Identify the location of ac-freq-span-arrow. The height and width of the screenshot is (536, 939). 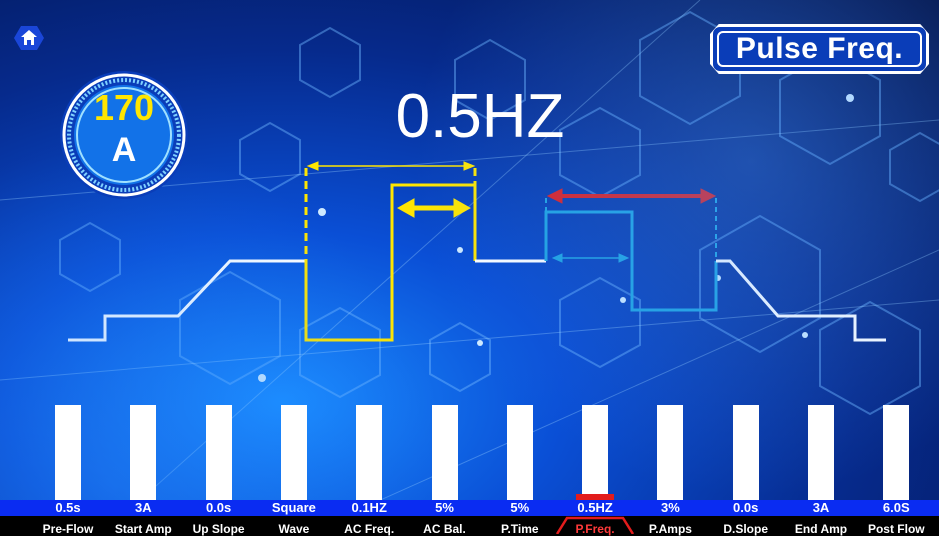
(391, 166).